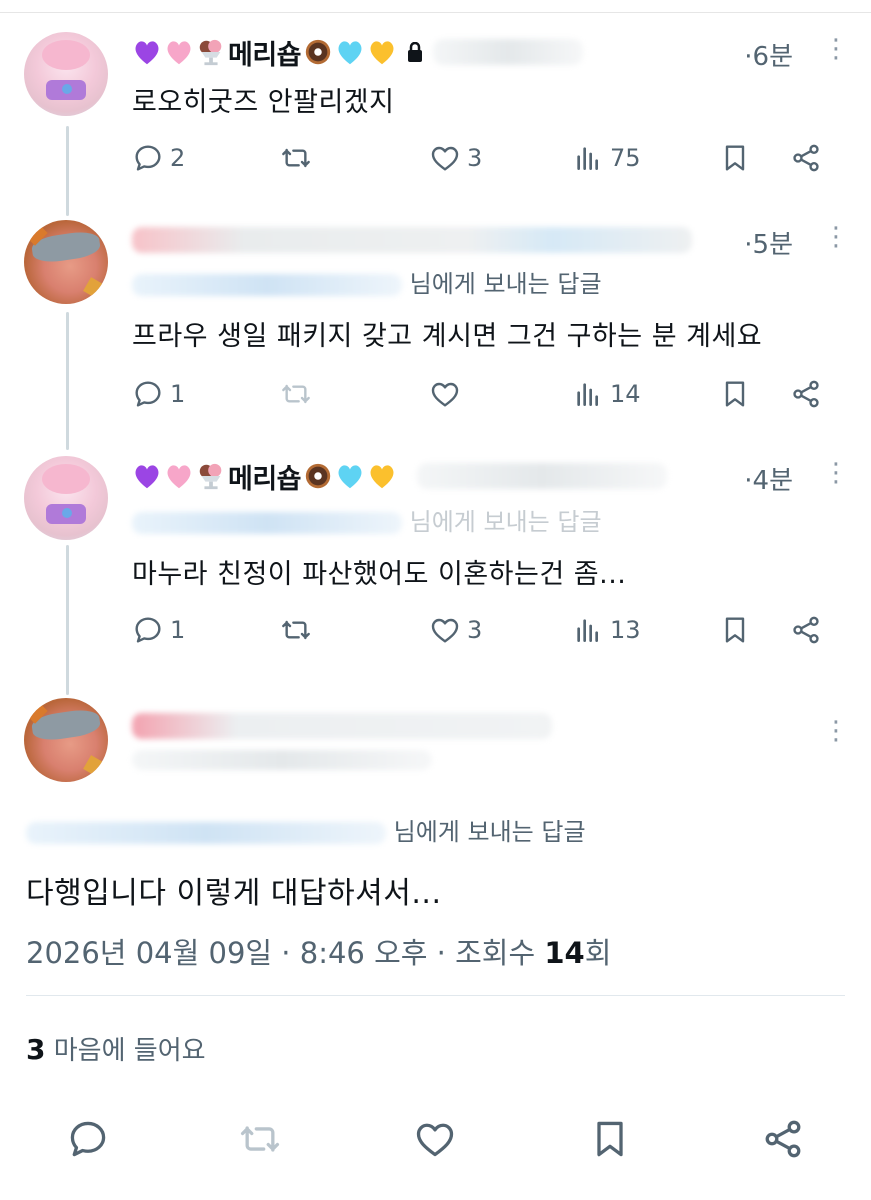  I want to click on tweet-date: 2026년 04월 09일 · 8:46 오후 · 조회수, so click(280, 953).